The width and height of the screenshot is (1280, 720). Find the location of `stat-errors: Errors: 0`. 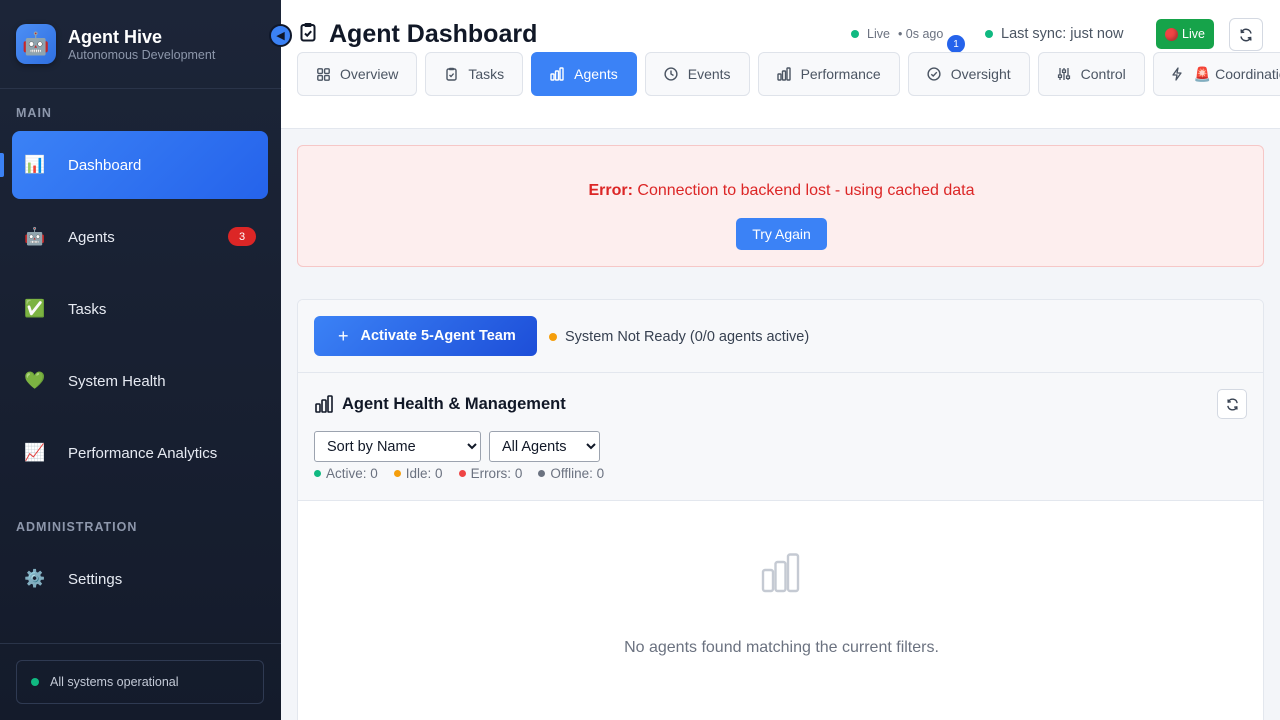

stat-errors: Errors: 0 is located at coordinates (490, 473).